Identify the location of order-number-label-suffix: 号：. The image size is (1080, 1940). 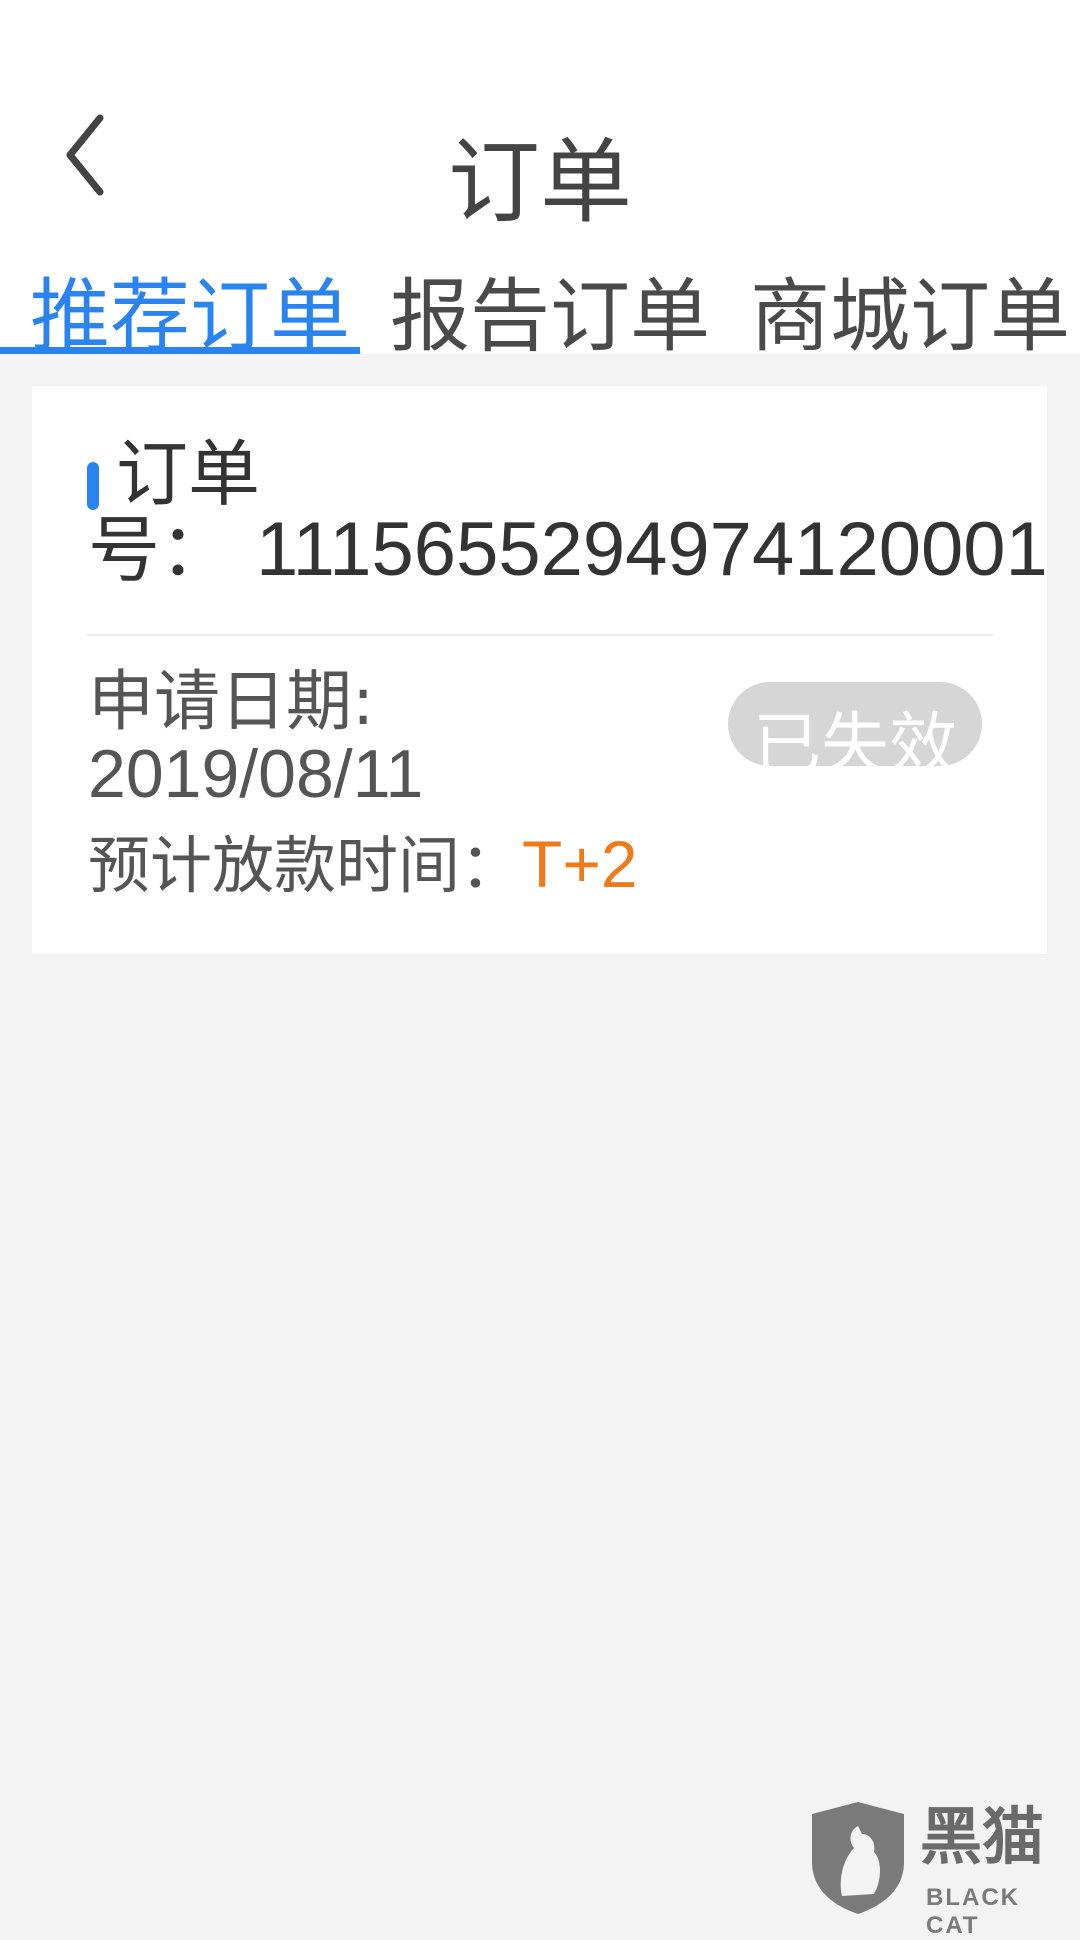
(160, 550).